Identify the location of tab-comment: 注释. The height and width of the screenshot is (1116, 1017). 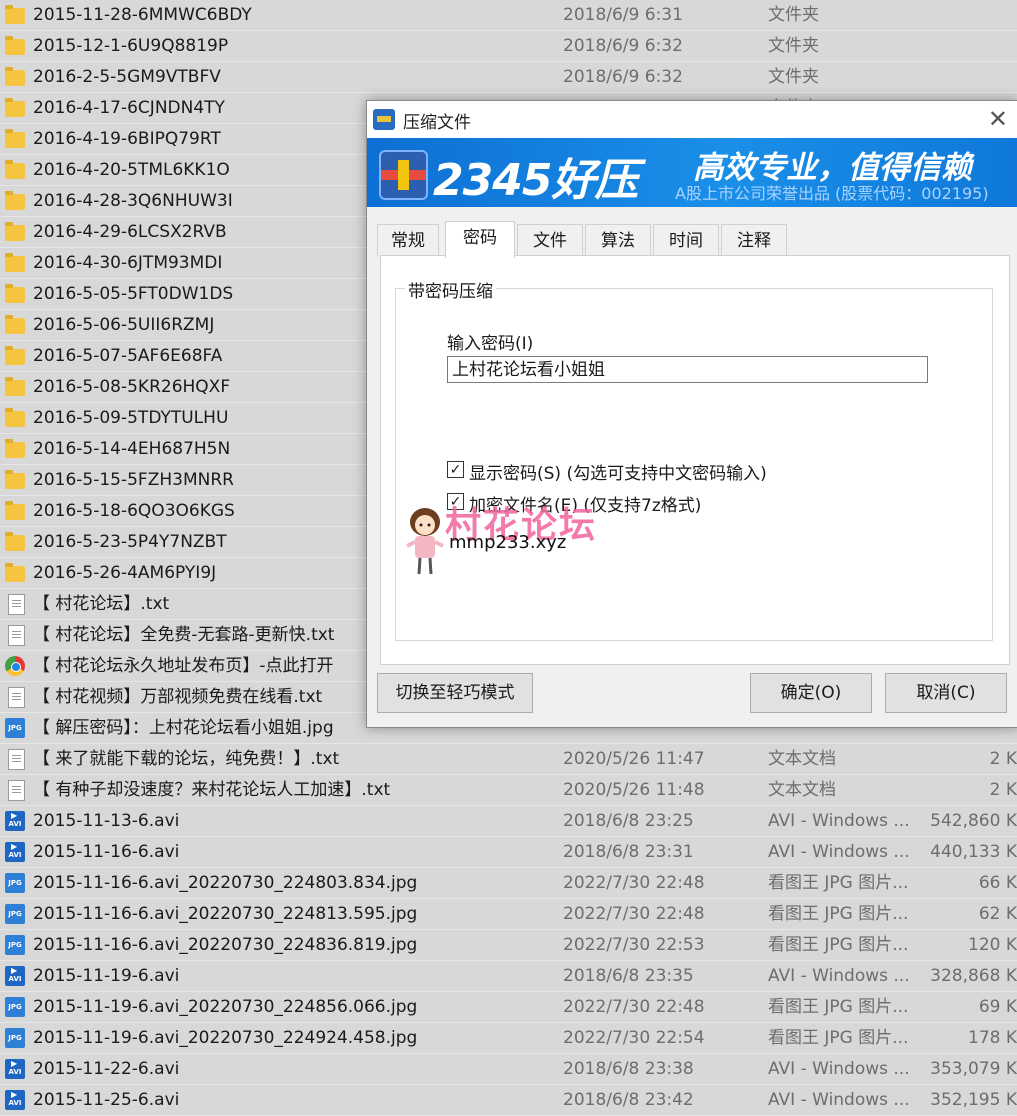
(754, 240).